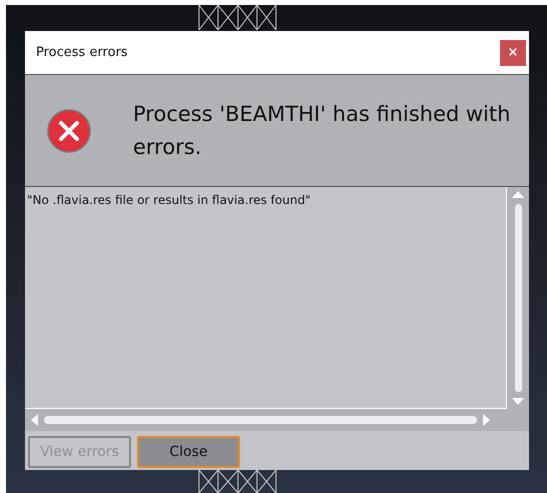 Image resolution: width=547 pixels, height=493 pixels. I want to click on log-line: "No .flavia.res file or results in flavia.res found", so click(169, 200).